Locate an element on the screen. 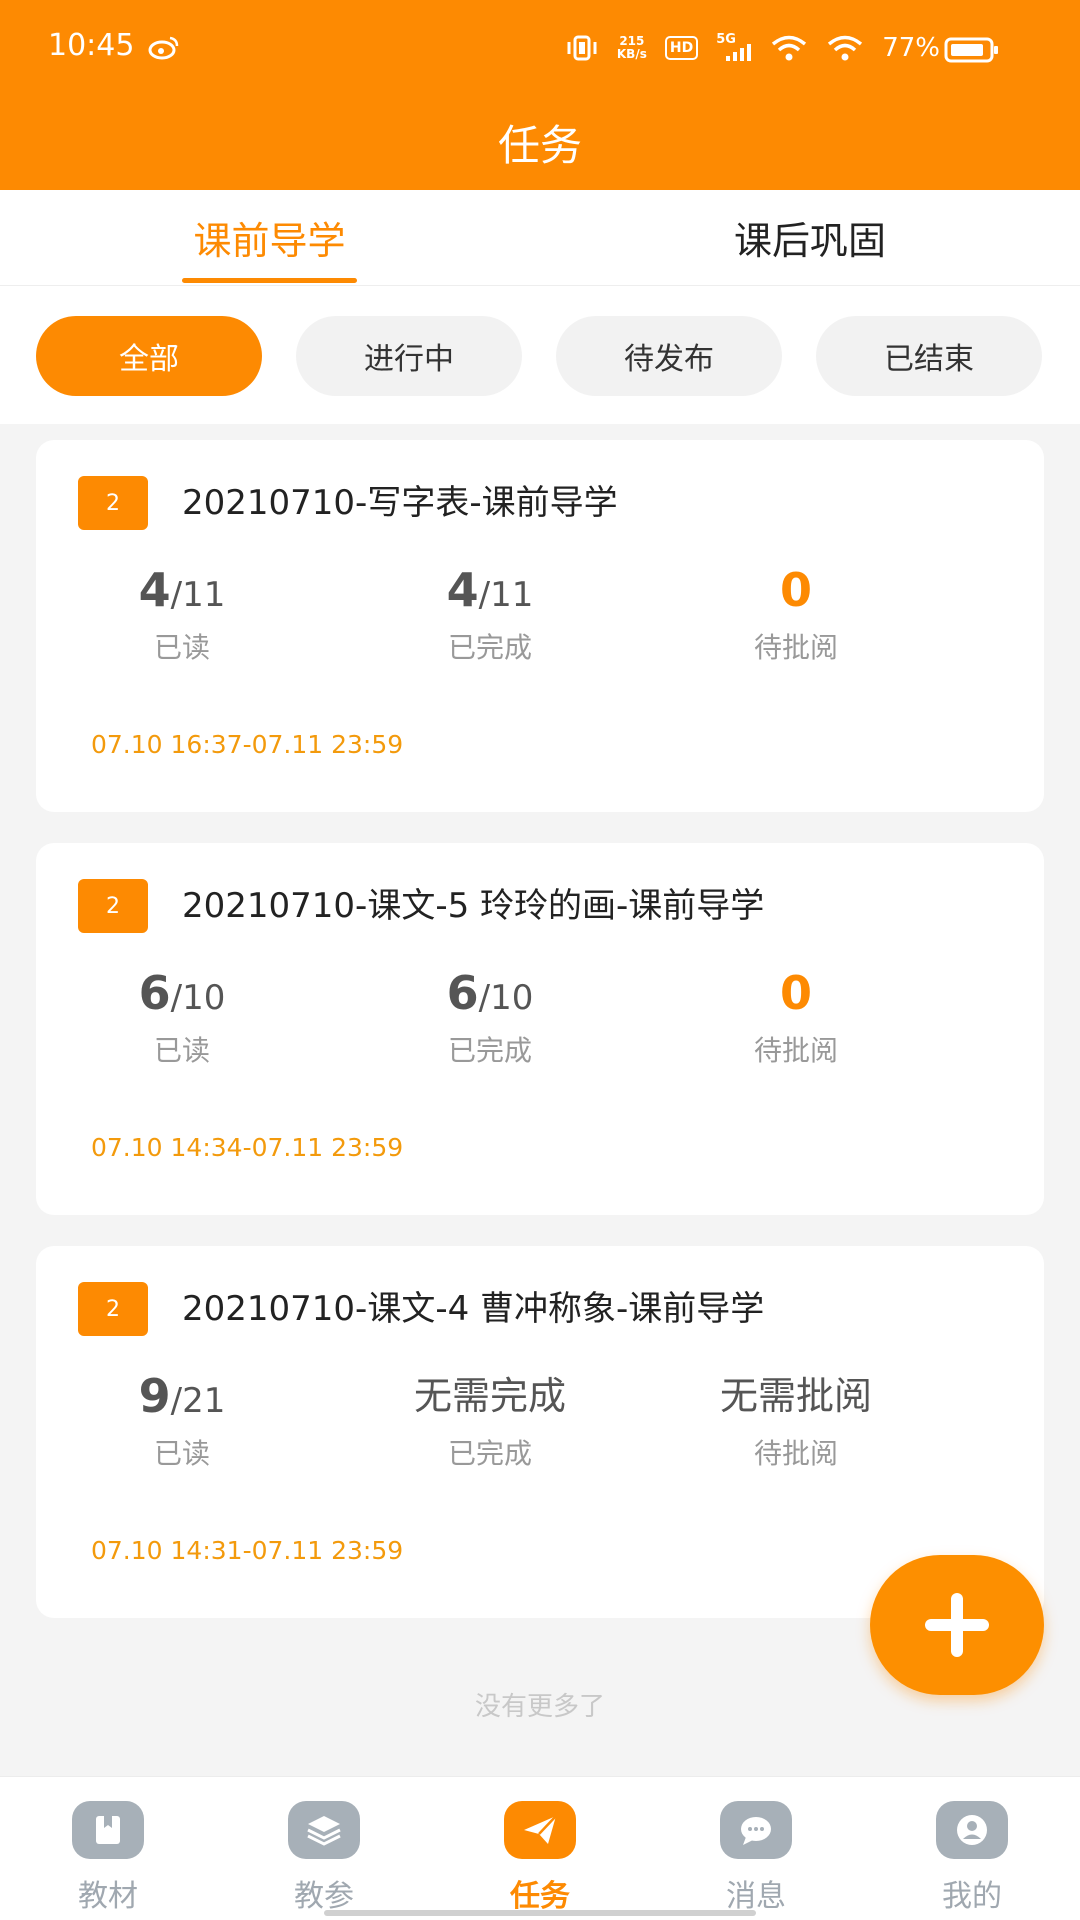  nav-label: 教材 is located at coordinates (108, 1896).